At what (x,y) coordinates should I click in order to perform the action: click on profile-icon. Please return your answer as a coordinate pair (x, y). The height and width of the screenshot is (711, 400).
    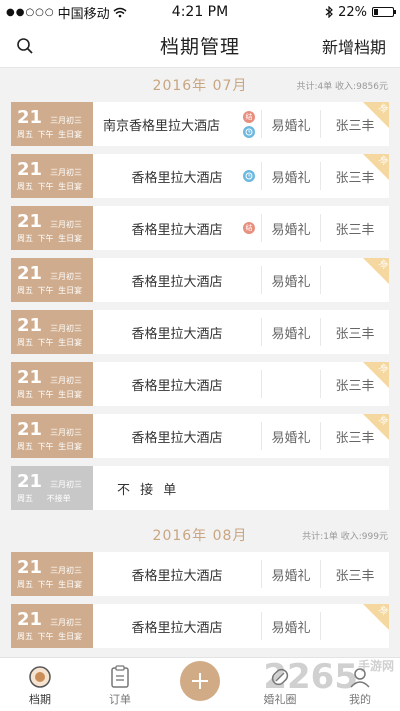
    Looking at the image, I should click on (360, 678).